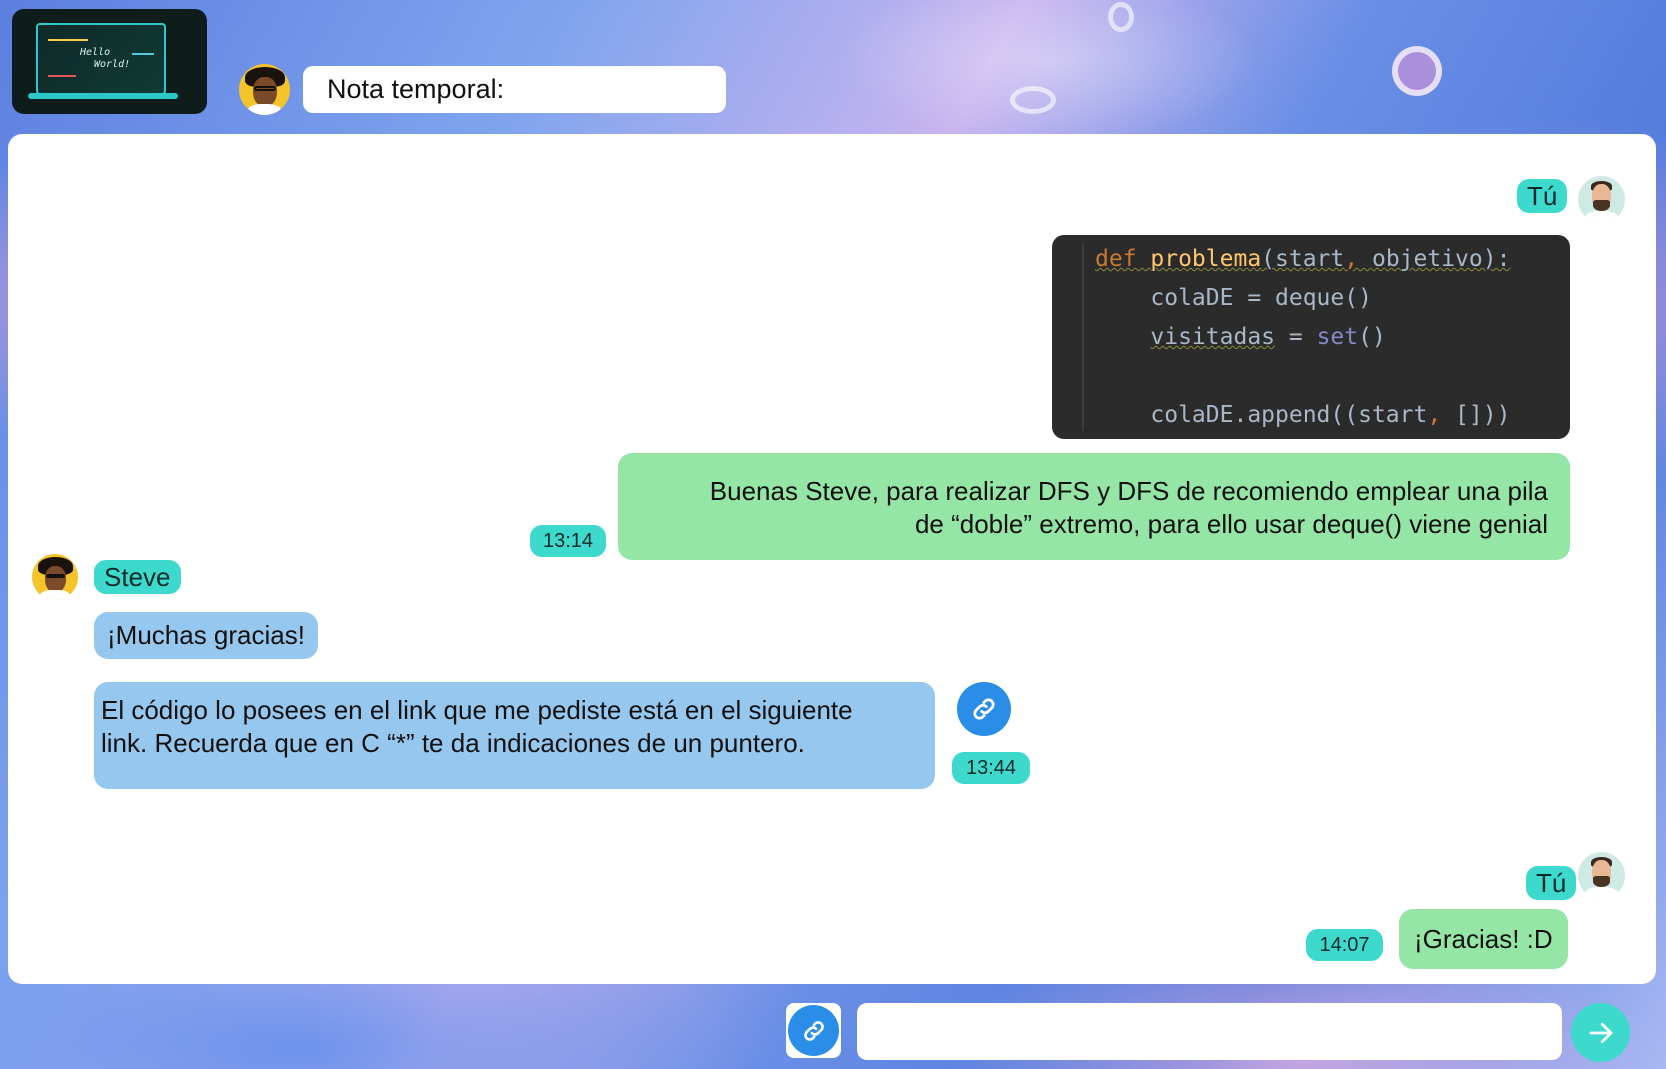  Describe the element at coordinates (264, 89) in the screenshot. I see `header-avatar-steve` at that location.